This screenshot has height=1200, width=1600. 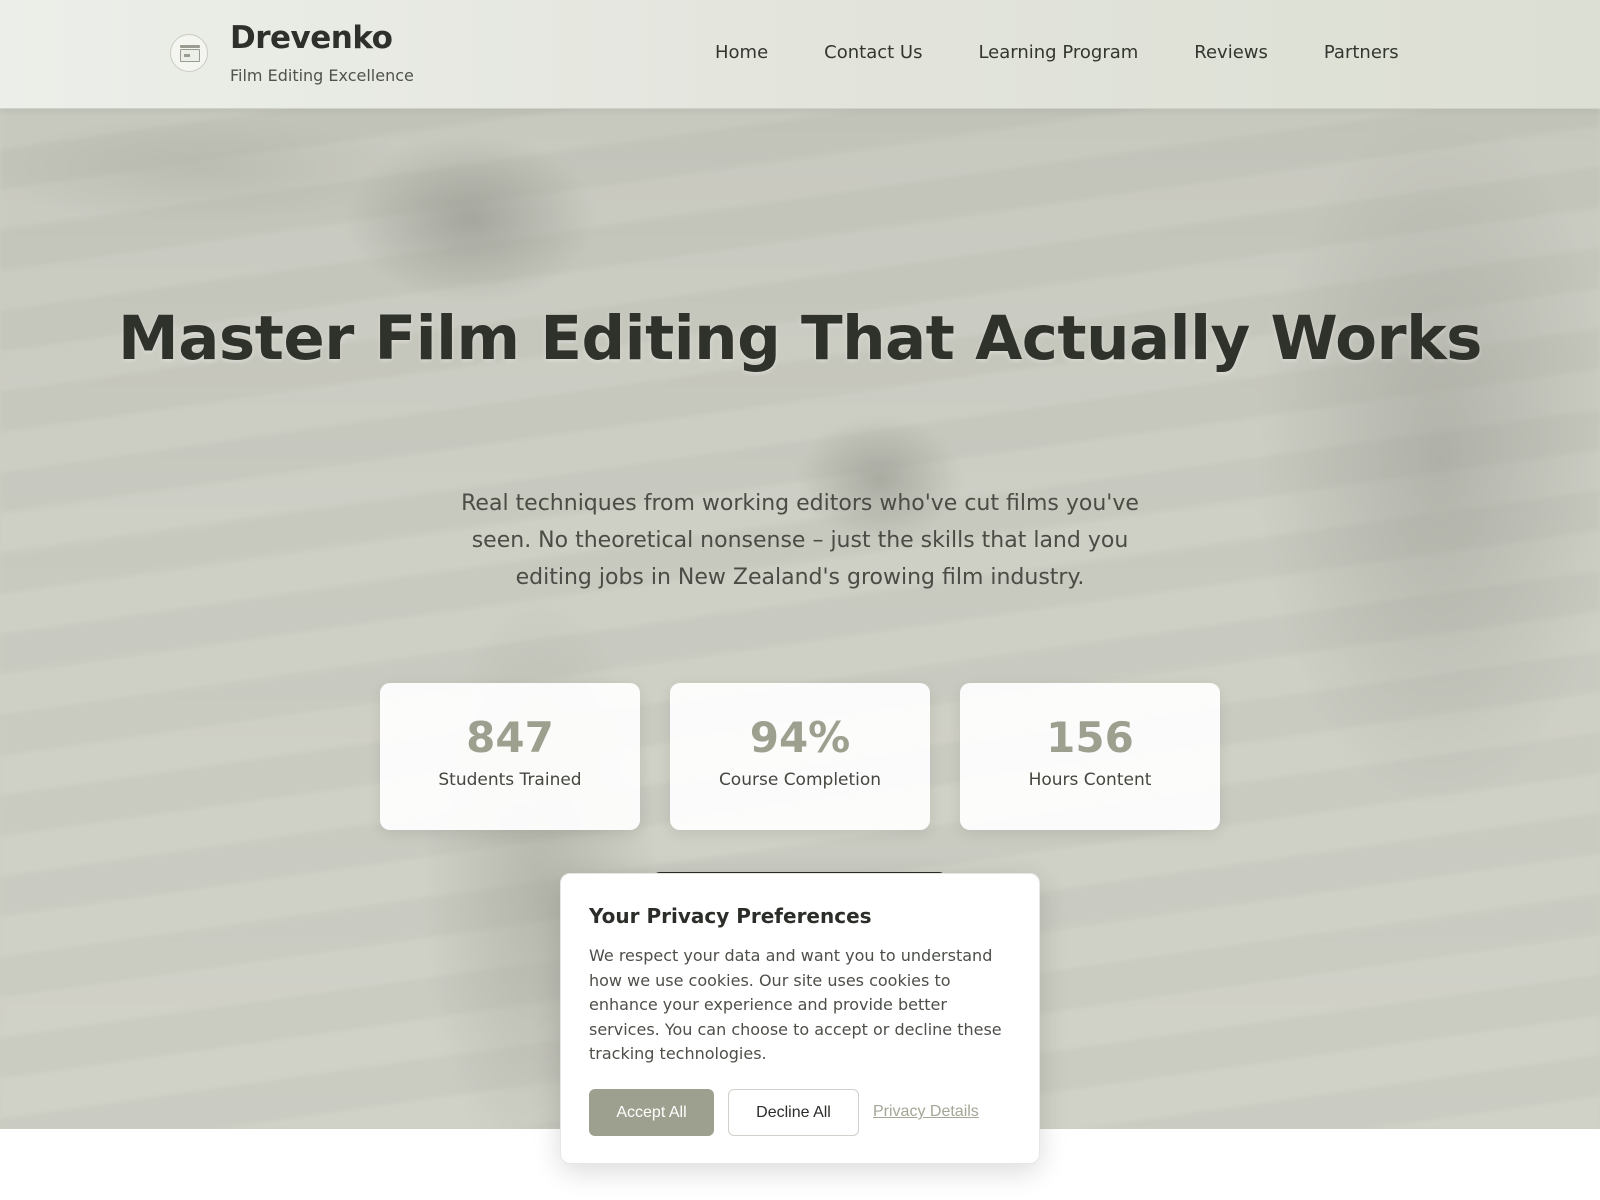 I want to click on hero-title: Master Film Editing That Actually Works, so click(x=800, y=338).